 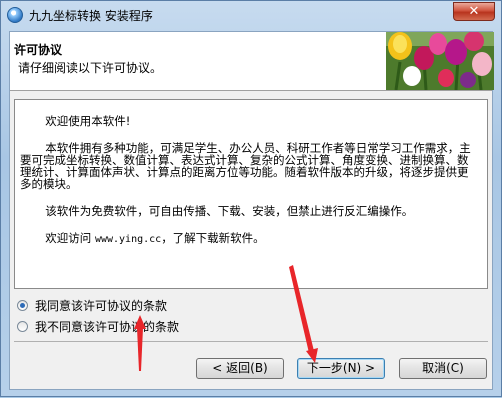 What do you see at coordinates (140, 349) in the screenshot?
I see `annotation-arrow-left-shaft` at bounding box center [140, 349].